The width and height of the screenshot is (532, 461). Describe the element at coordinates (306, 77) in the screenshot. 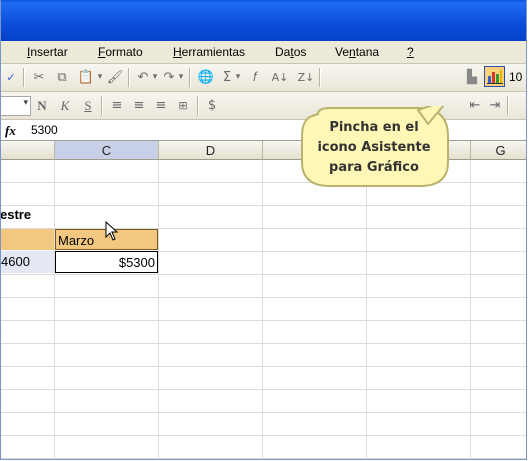

I see `sort-descending-icon: Z↓` at that location.